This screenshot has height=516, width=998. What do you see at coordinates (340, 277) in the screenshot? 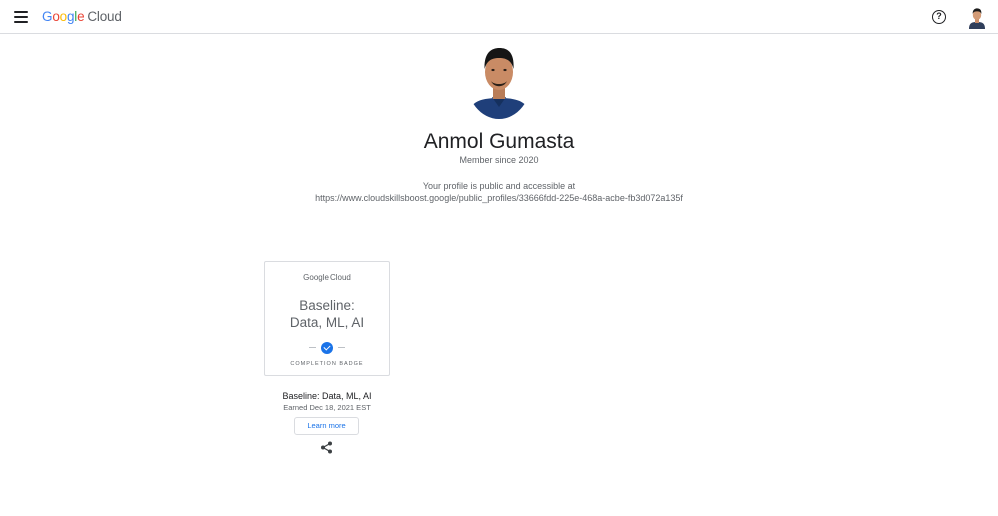
I see `badge-logo-product: Cloud` at bounding box center [340, 277].